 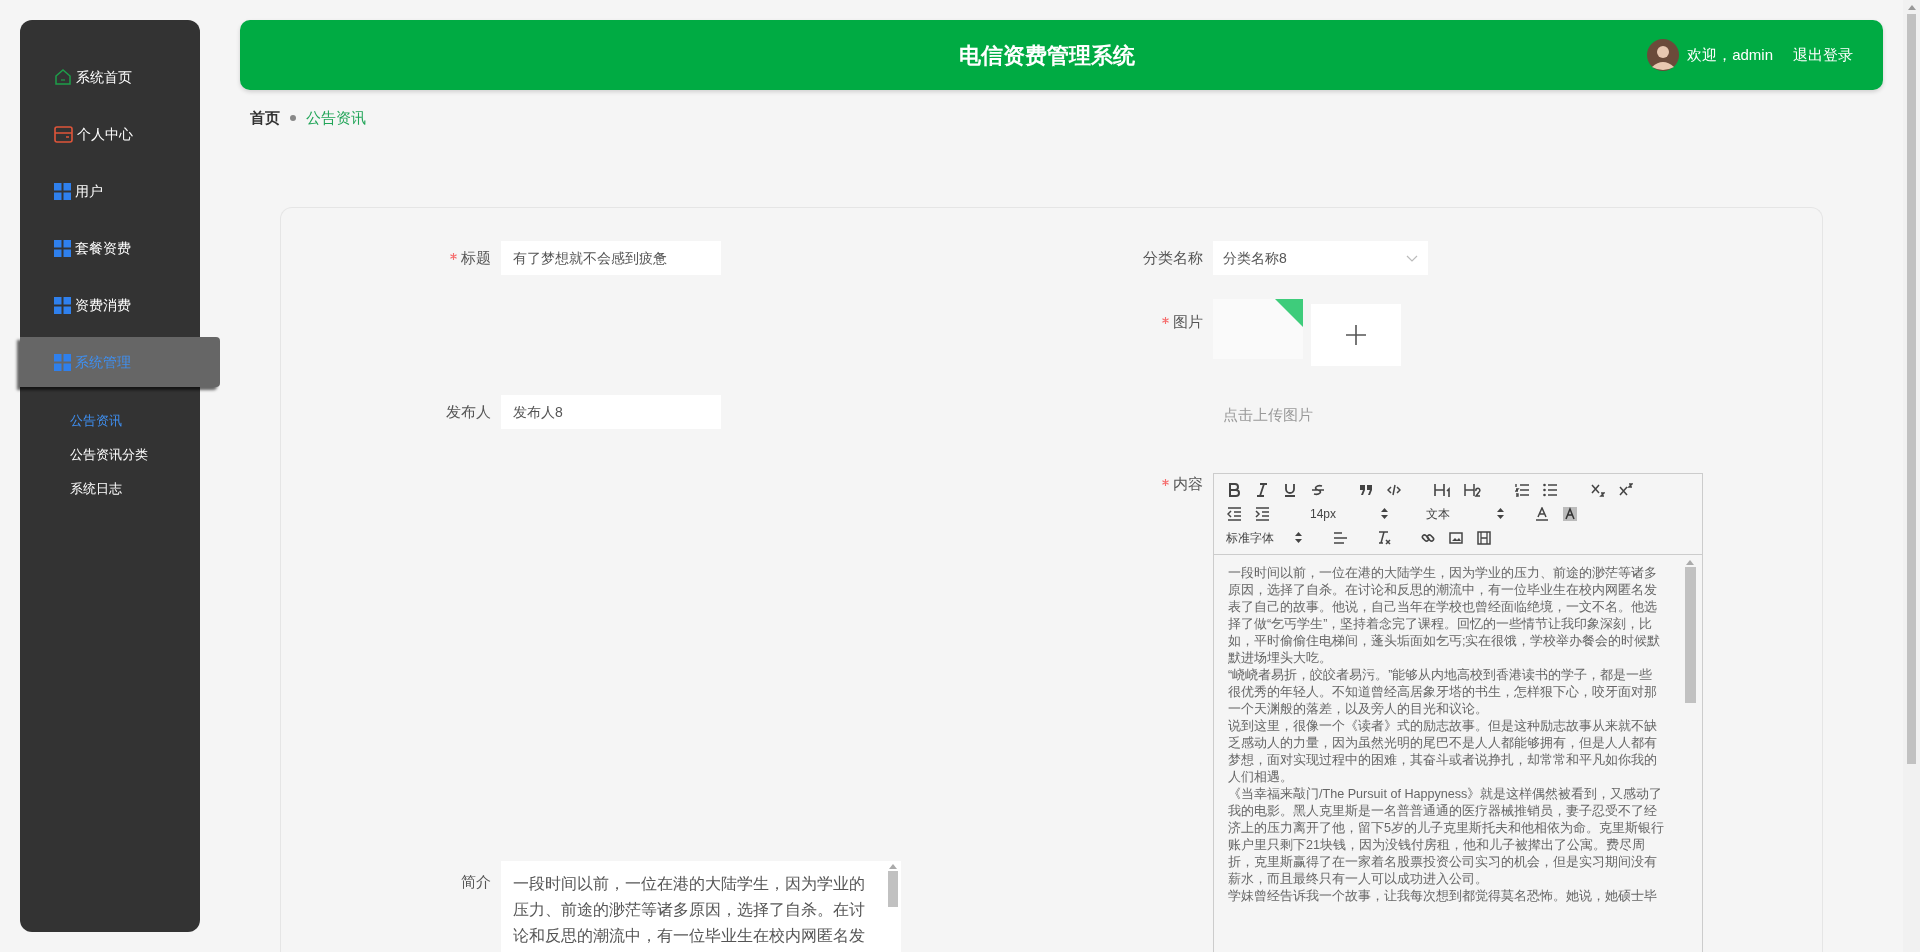 I want to click on upload-hint: 点击上传图片, so click(x=1268, y=415).